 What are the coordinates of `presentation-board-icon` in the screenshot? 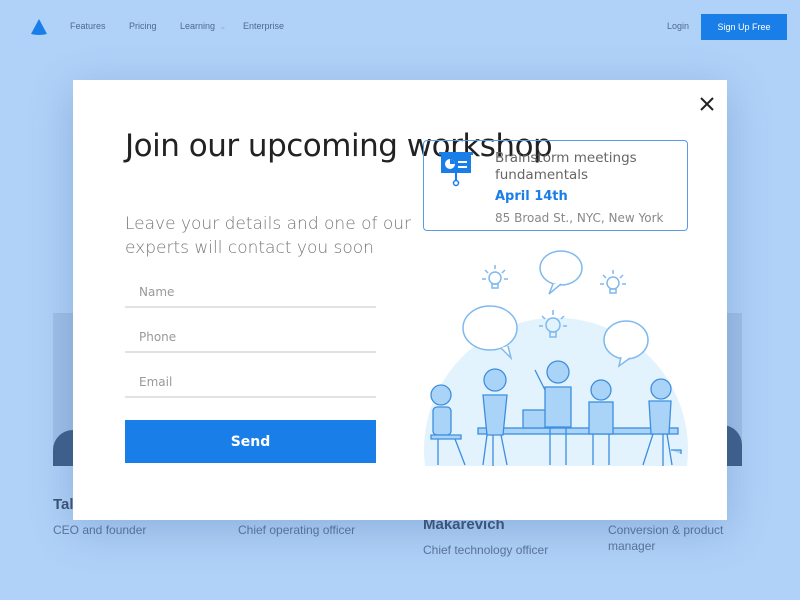 It's located at (456, 169).